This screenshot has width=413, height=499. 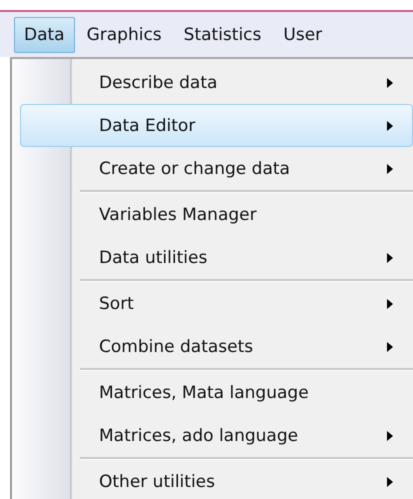 I want to click on menu-bar-item: User, so click(x=302, y=34).